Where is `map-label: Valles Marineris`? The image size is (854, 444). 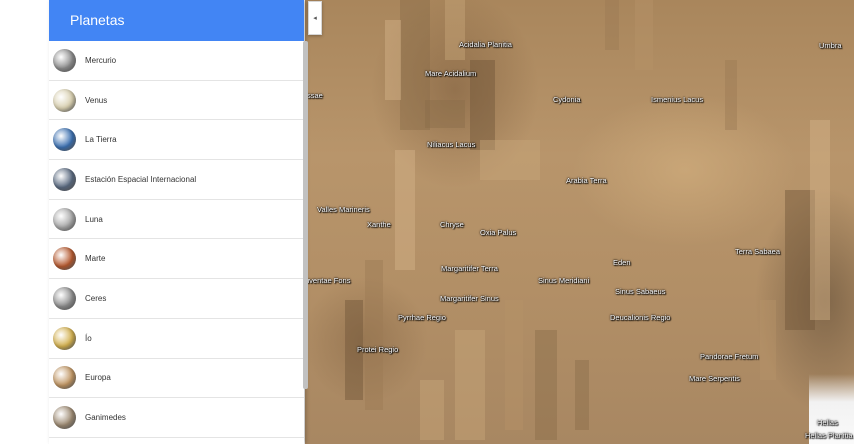
map-label: Valles Marineris is located at coordinates (343, 209).